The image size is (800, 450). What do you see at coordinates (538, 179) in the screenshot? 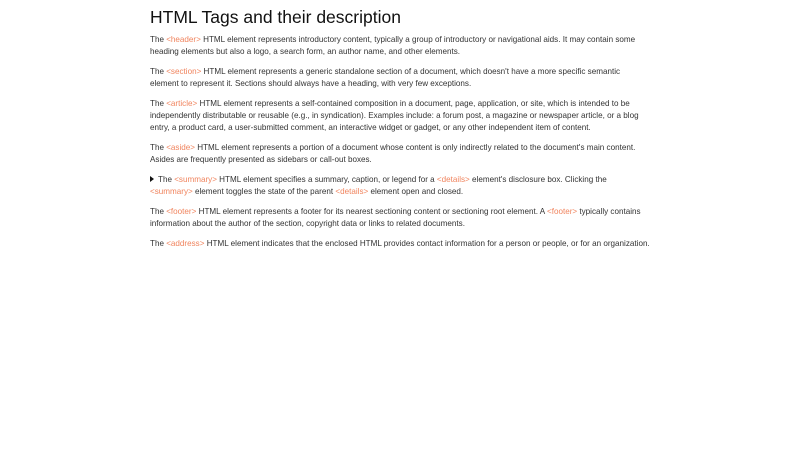
I see `text: element's disclosure box. Clicking the` at bounding box center [538, 179].